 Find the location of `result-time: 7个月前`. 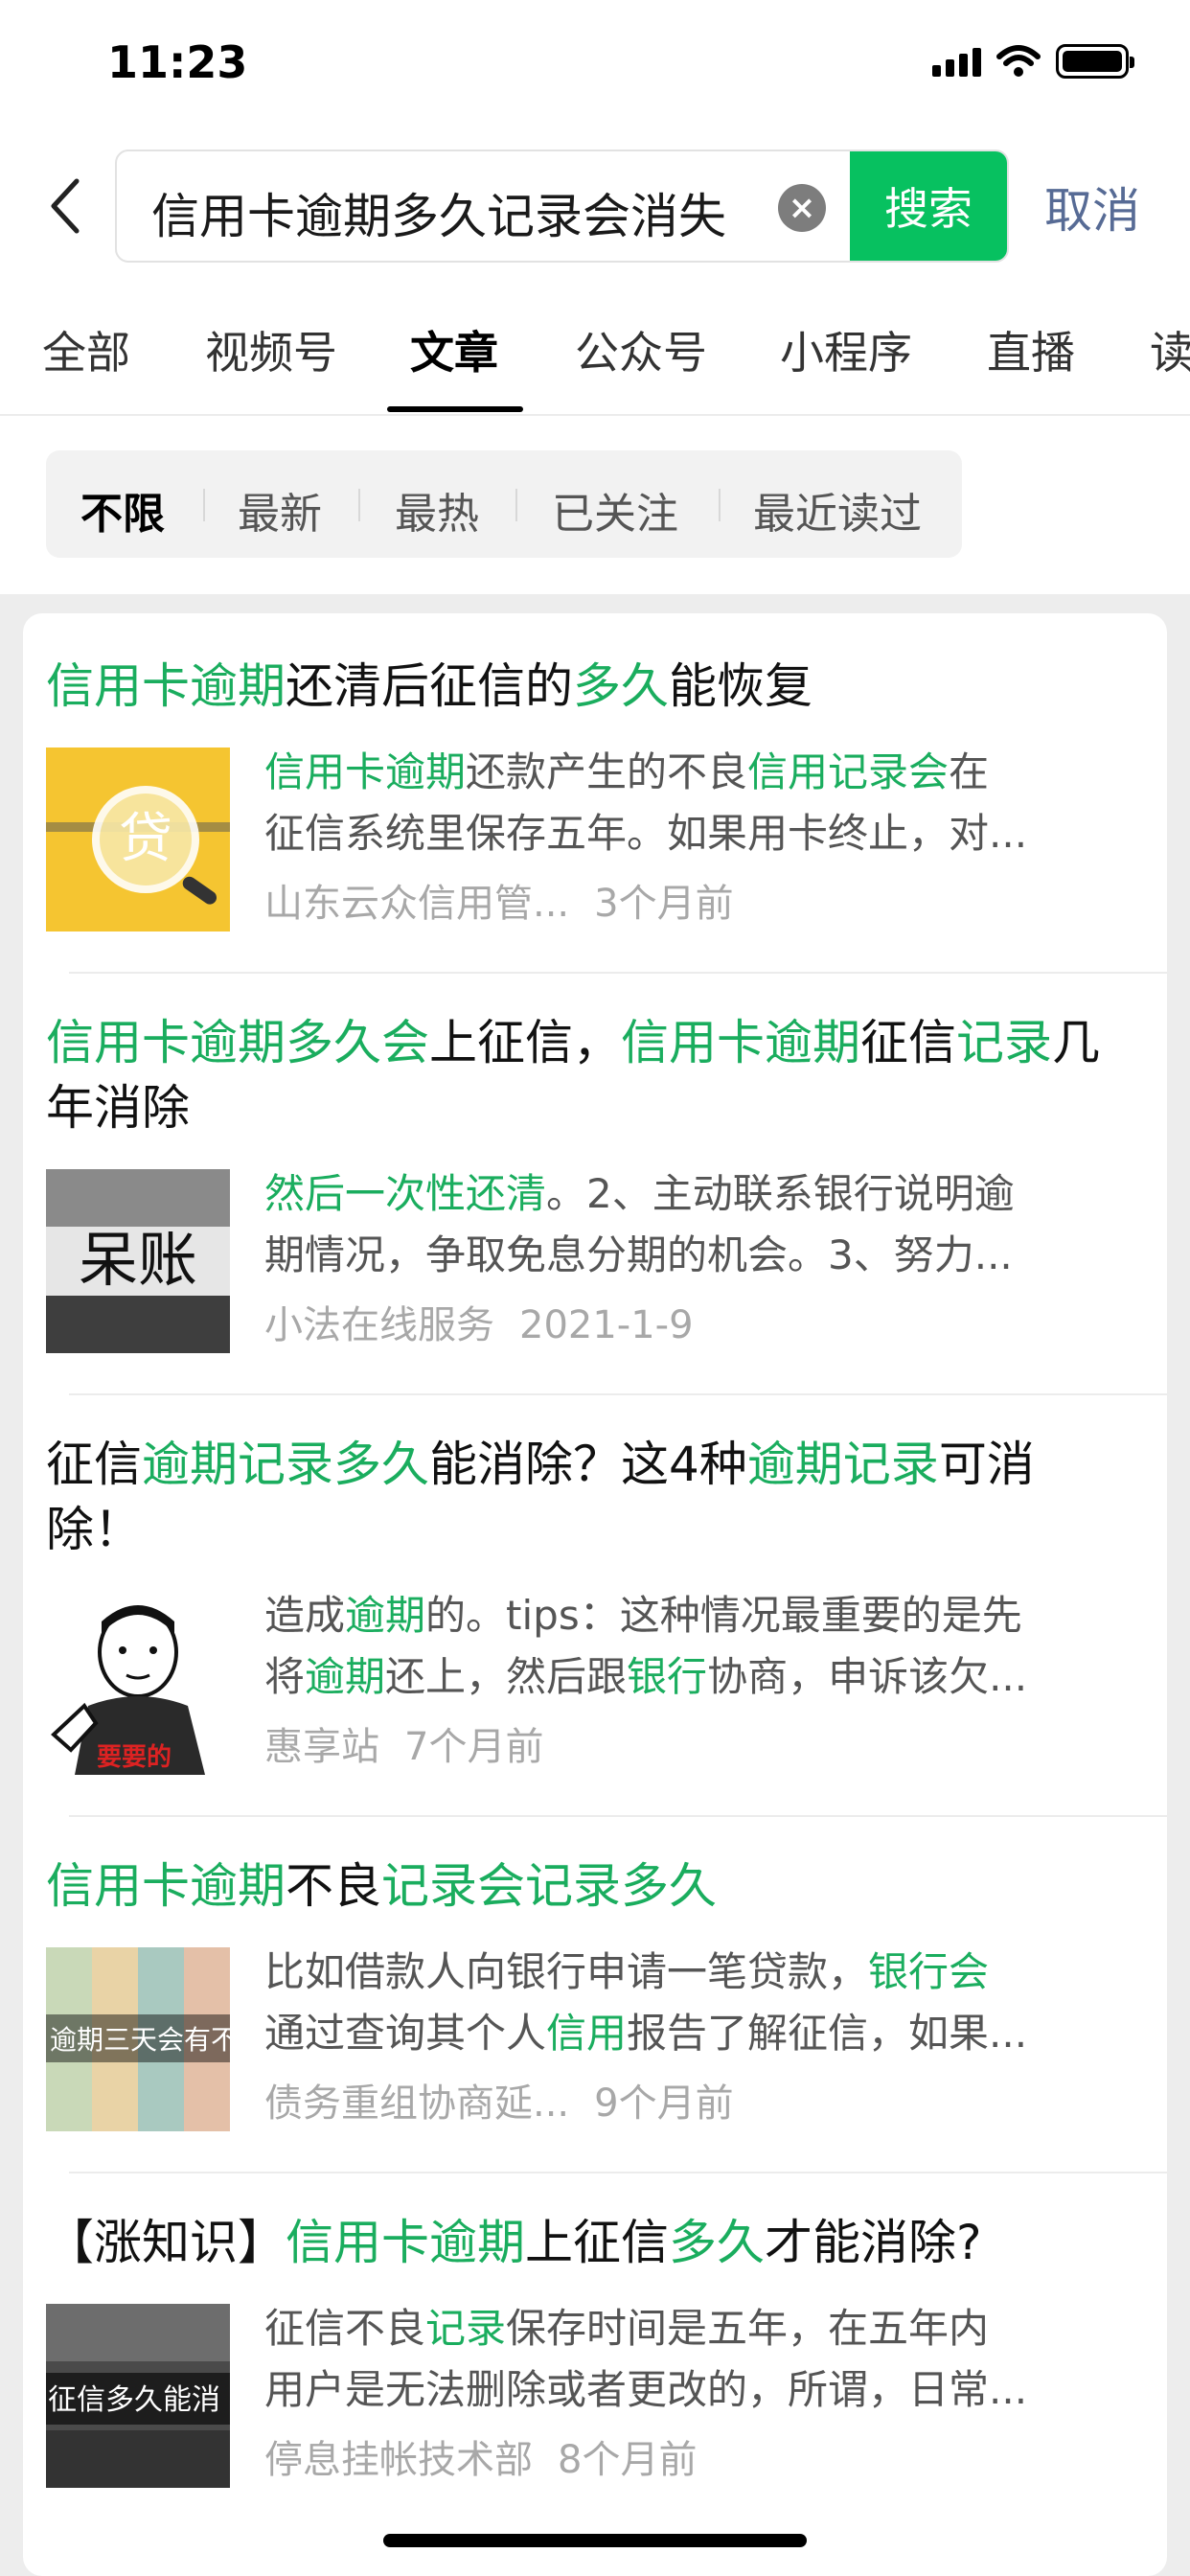

result-time: 7个月前 is located at coordinates (474, 1747).